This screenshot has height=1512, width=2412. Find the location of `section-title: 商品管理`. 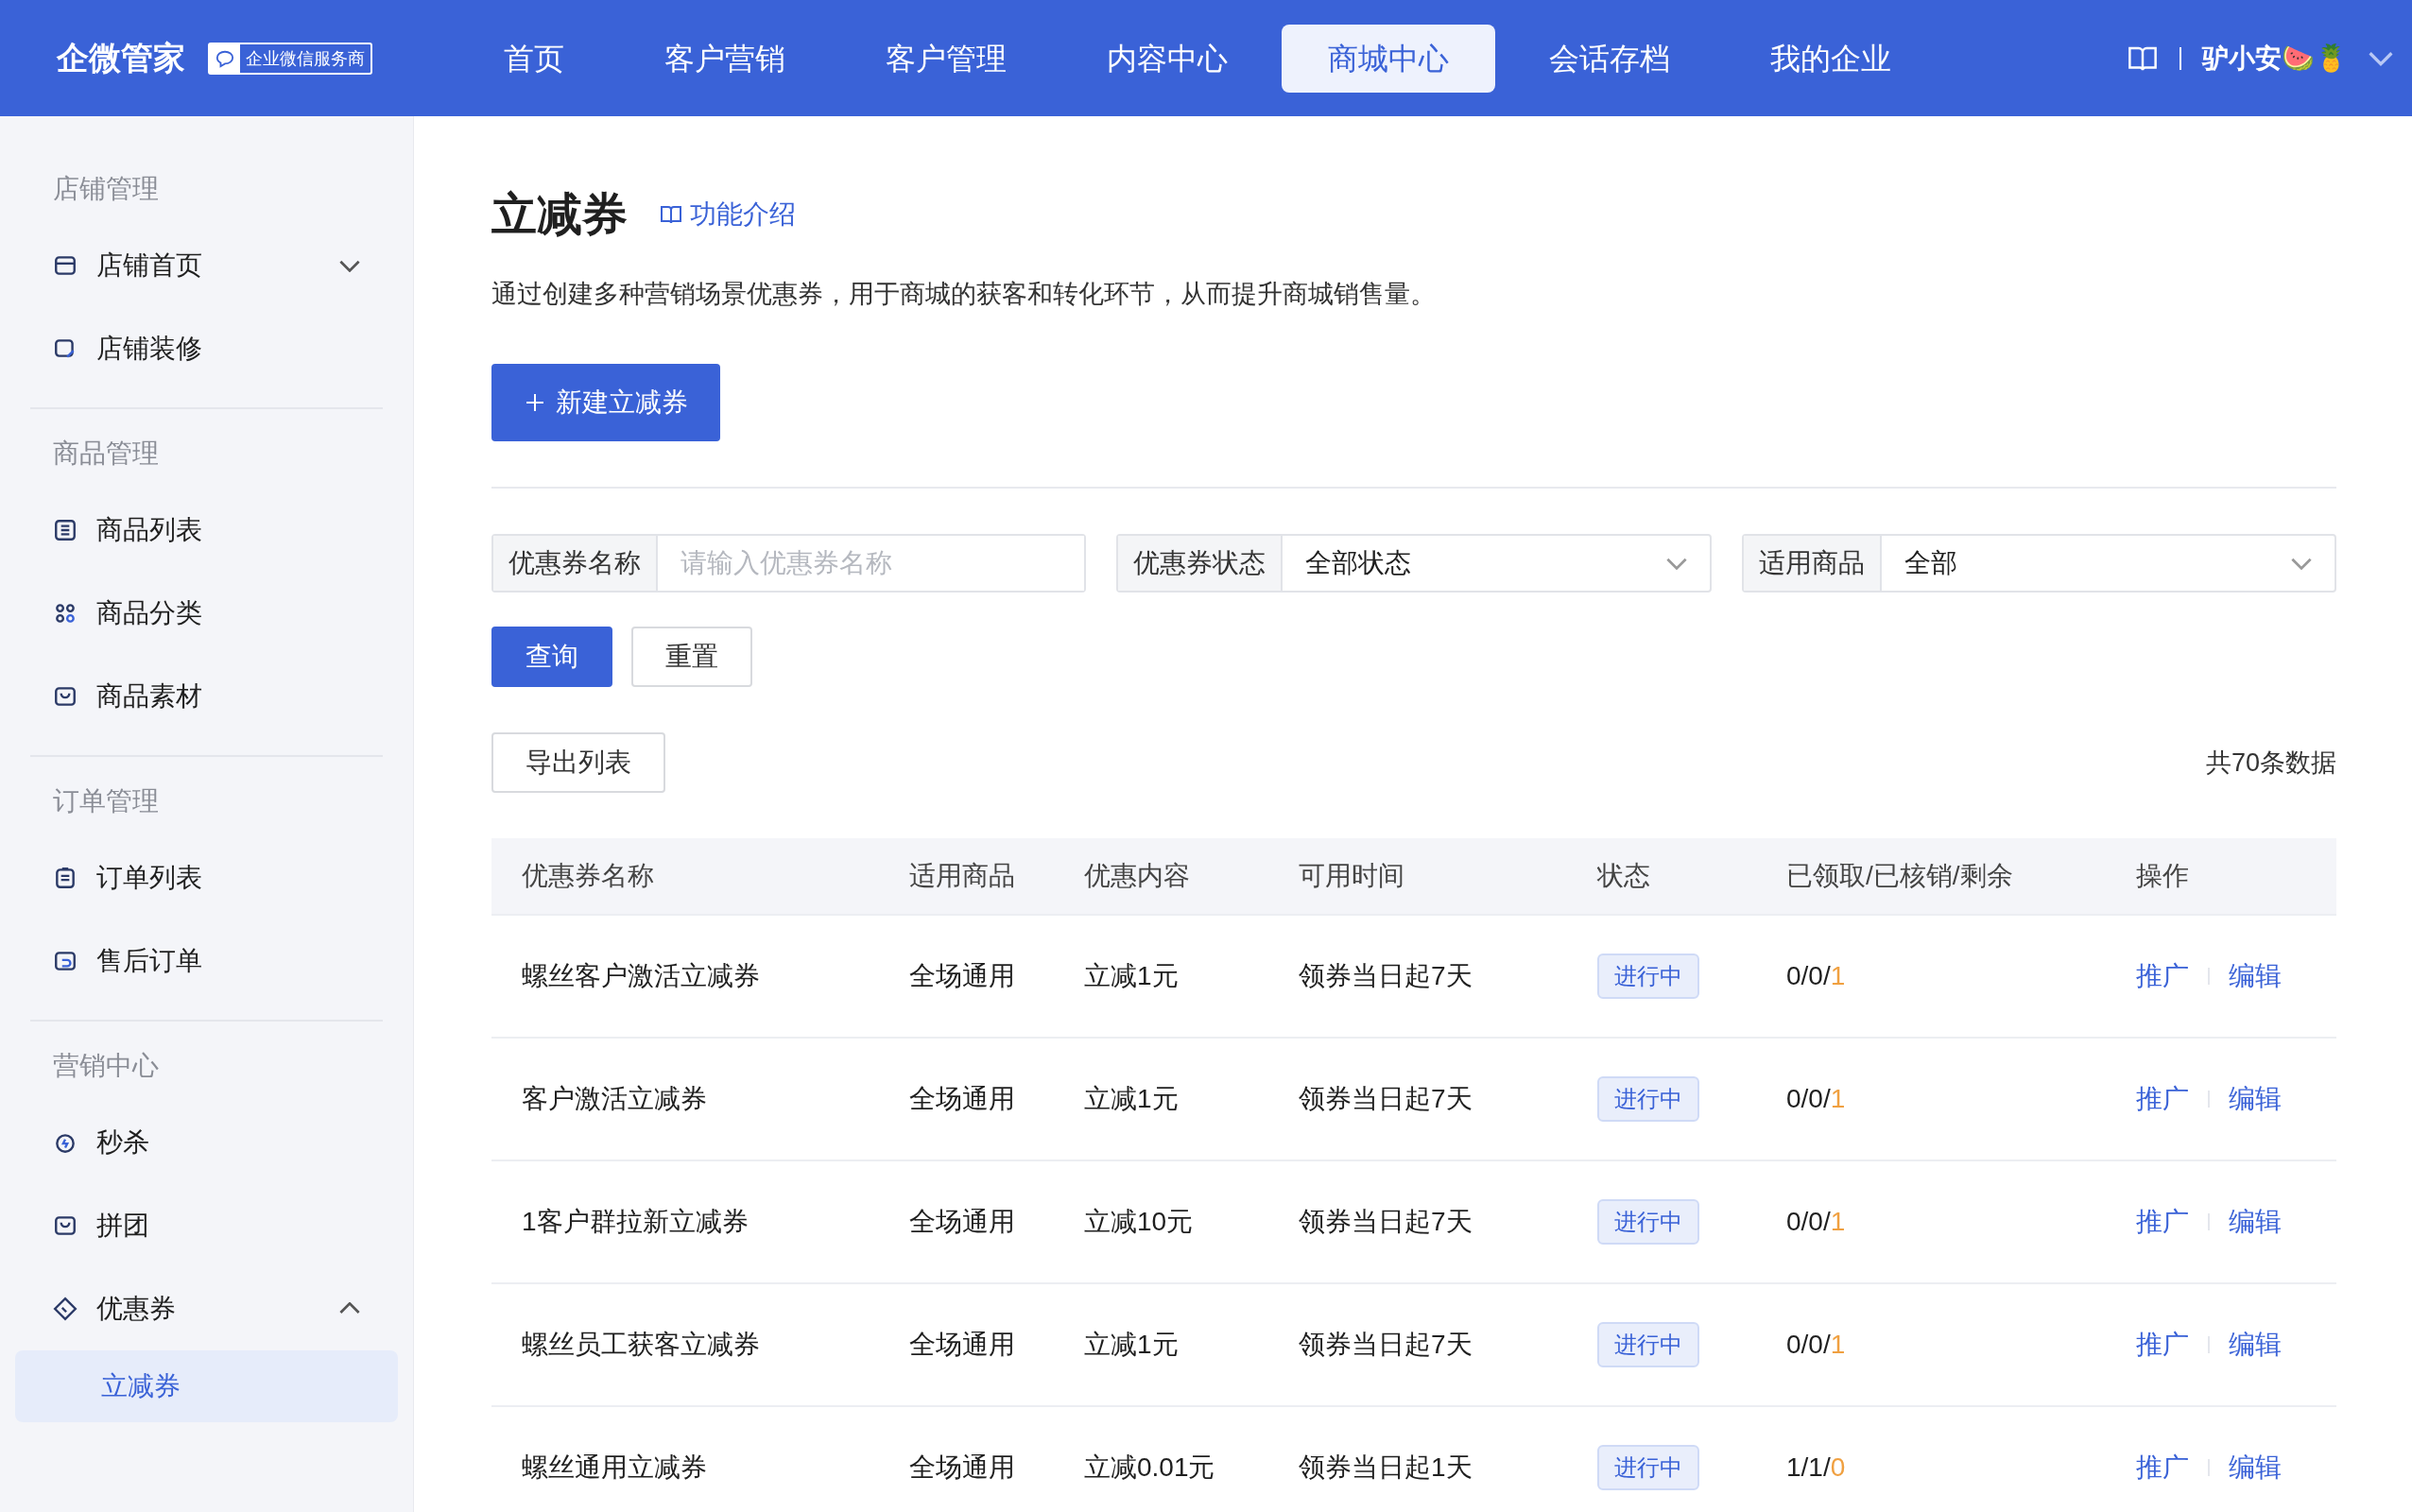

section-title: 商品管理 is located at coordinates (106, 454).